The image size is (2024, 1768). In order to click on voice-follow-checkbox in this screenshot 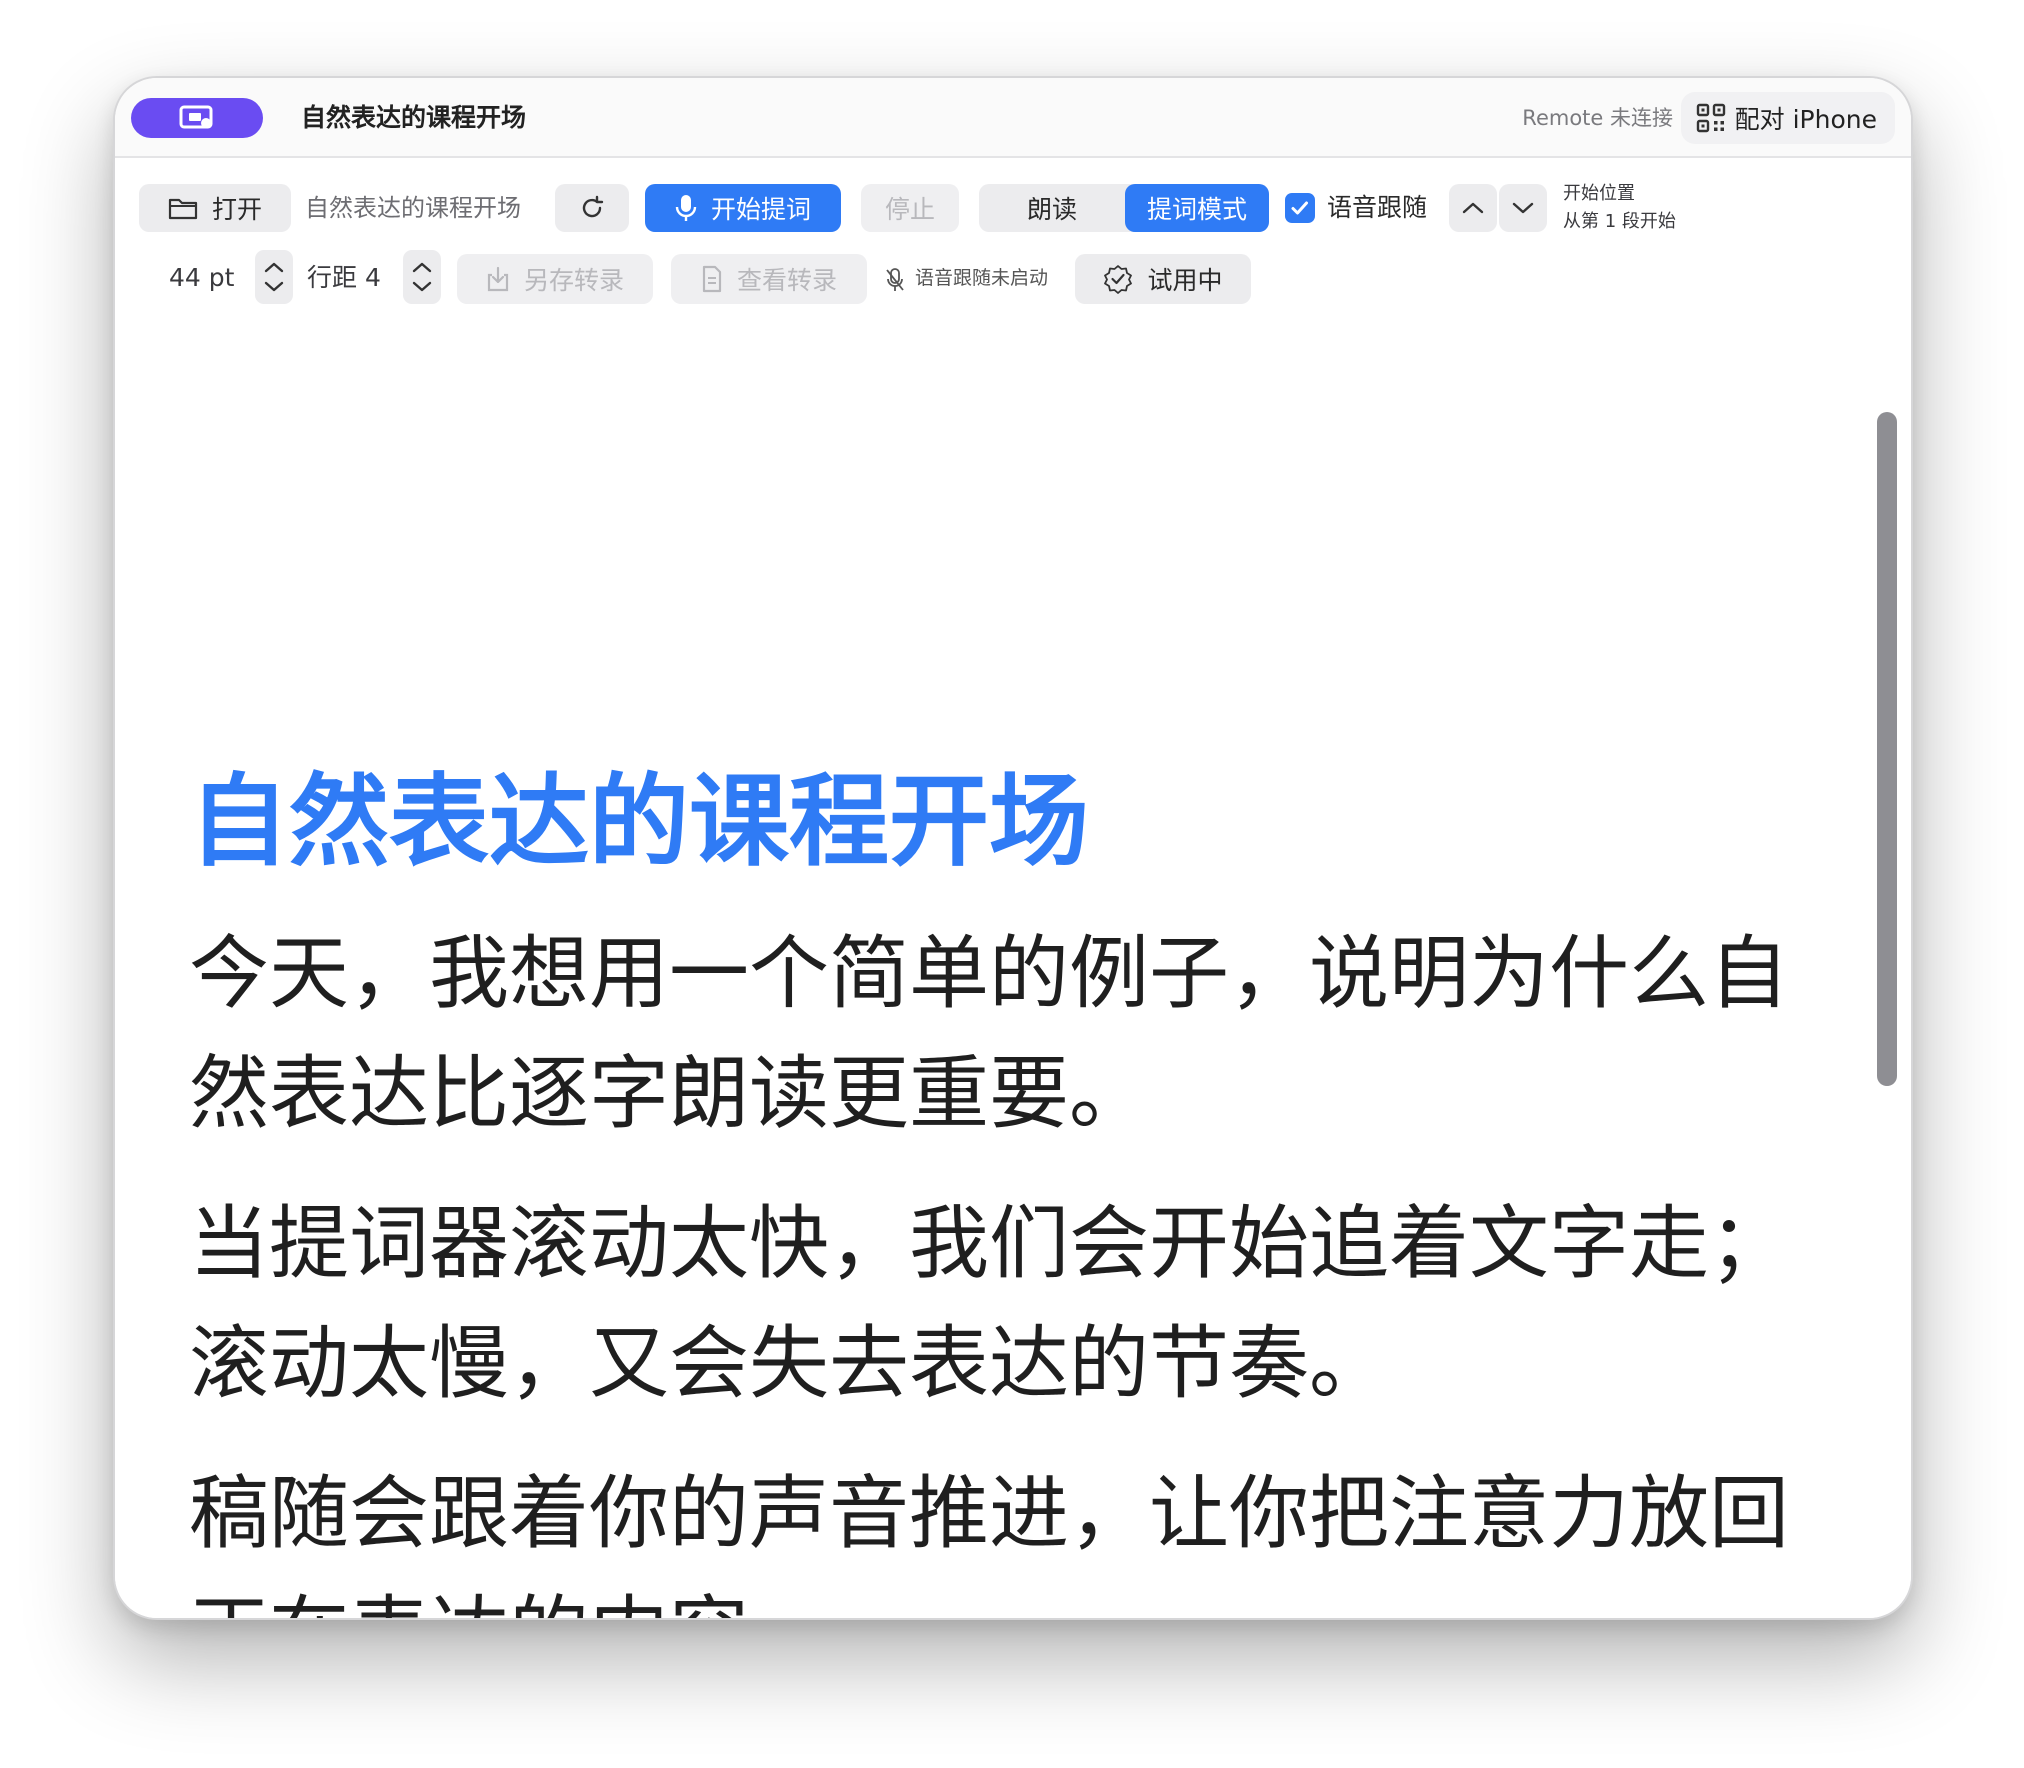, I will do `click(1300, 208)`.